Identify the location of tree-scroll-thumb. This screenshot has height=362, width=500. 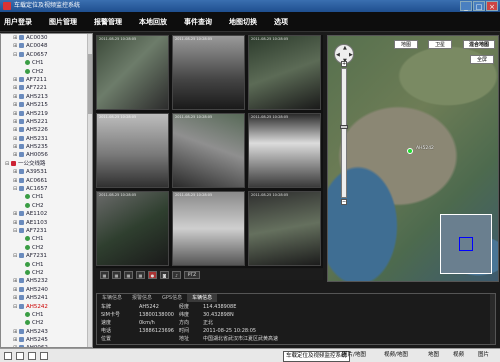
(90, 84).